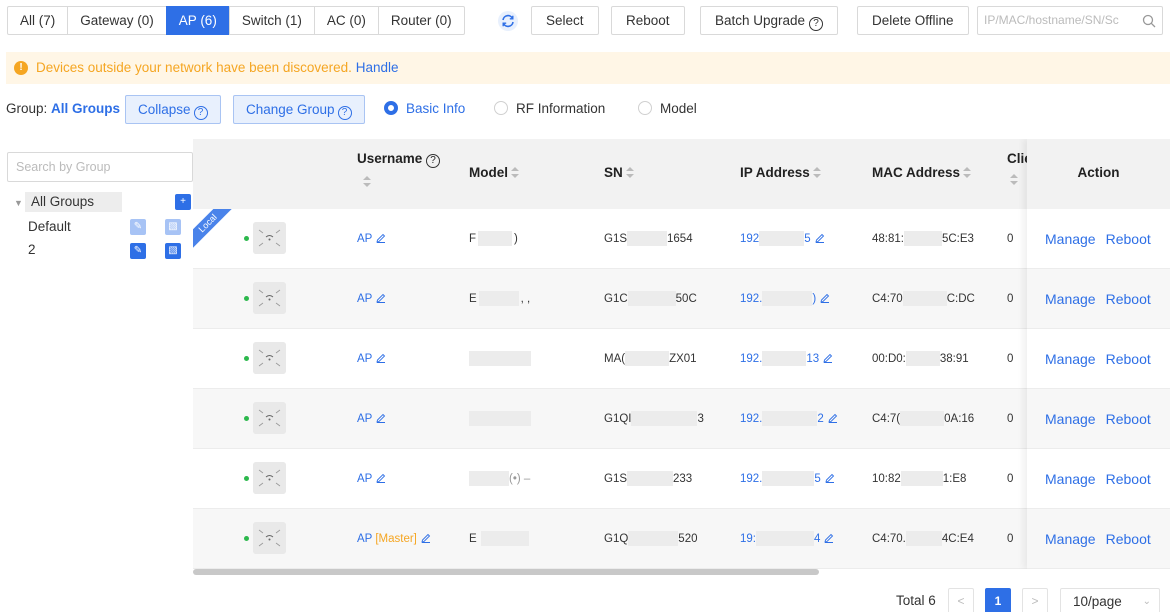  I want to click on refresh-icon, so click(508, 21).